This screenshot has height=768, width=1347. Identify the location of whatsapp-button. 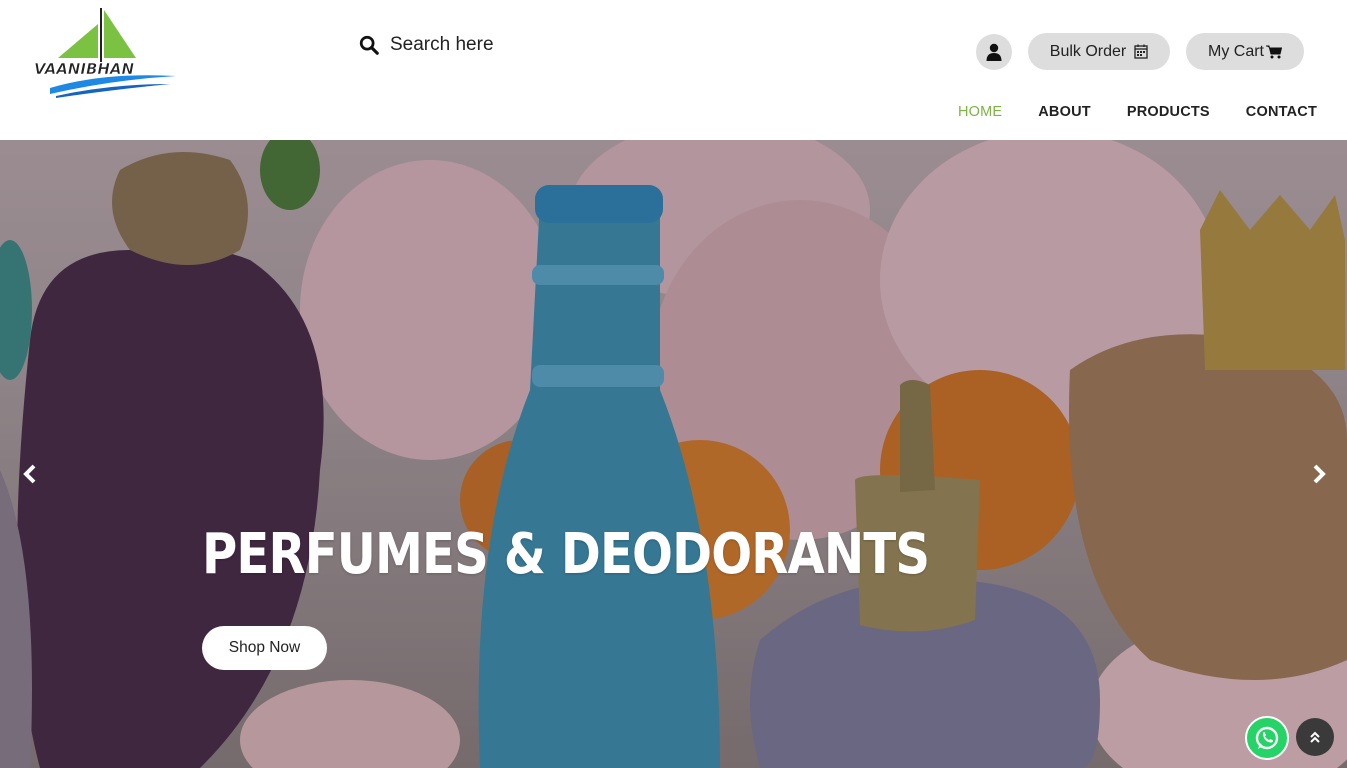
(1267, 738).